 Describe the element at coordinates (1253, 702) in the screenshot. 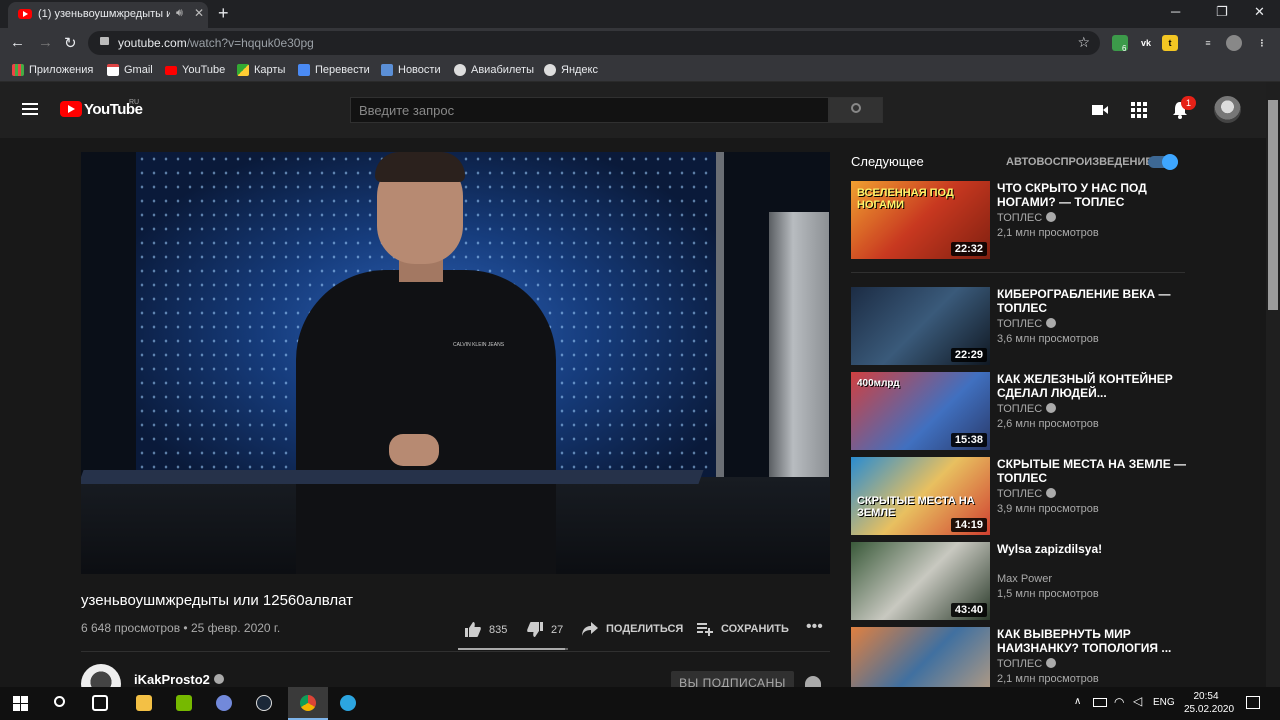

I see `action-center-icon` at that location.